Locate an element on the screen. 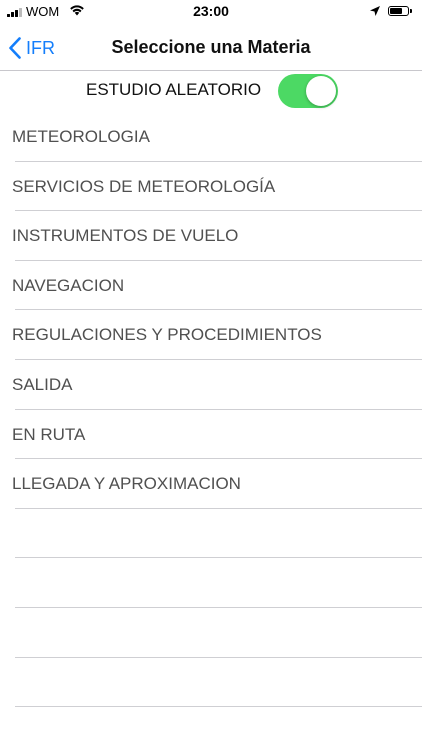 The image size is (422, 750). random-study-label: ESTUDIO ALEATORIO is located at coordinates (174, 89).